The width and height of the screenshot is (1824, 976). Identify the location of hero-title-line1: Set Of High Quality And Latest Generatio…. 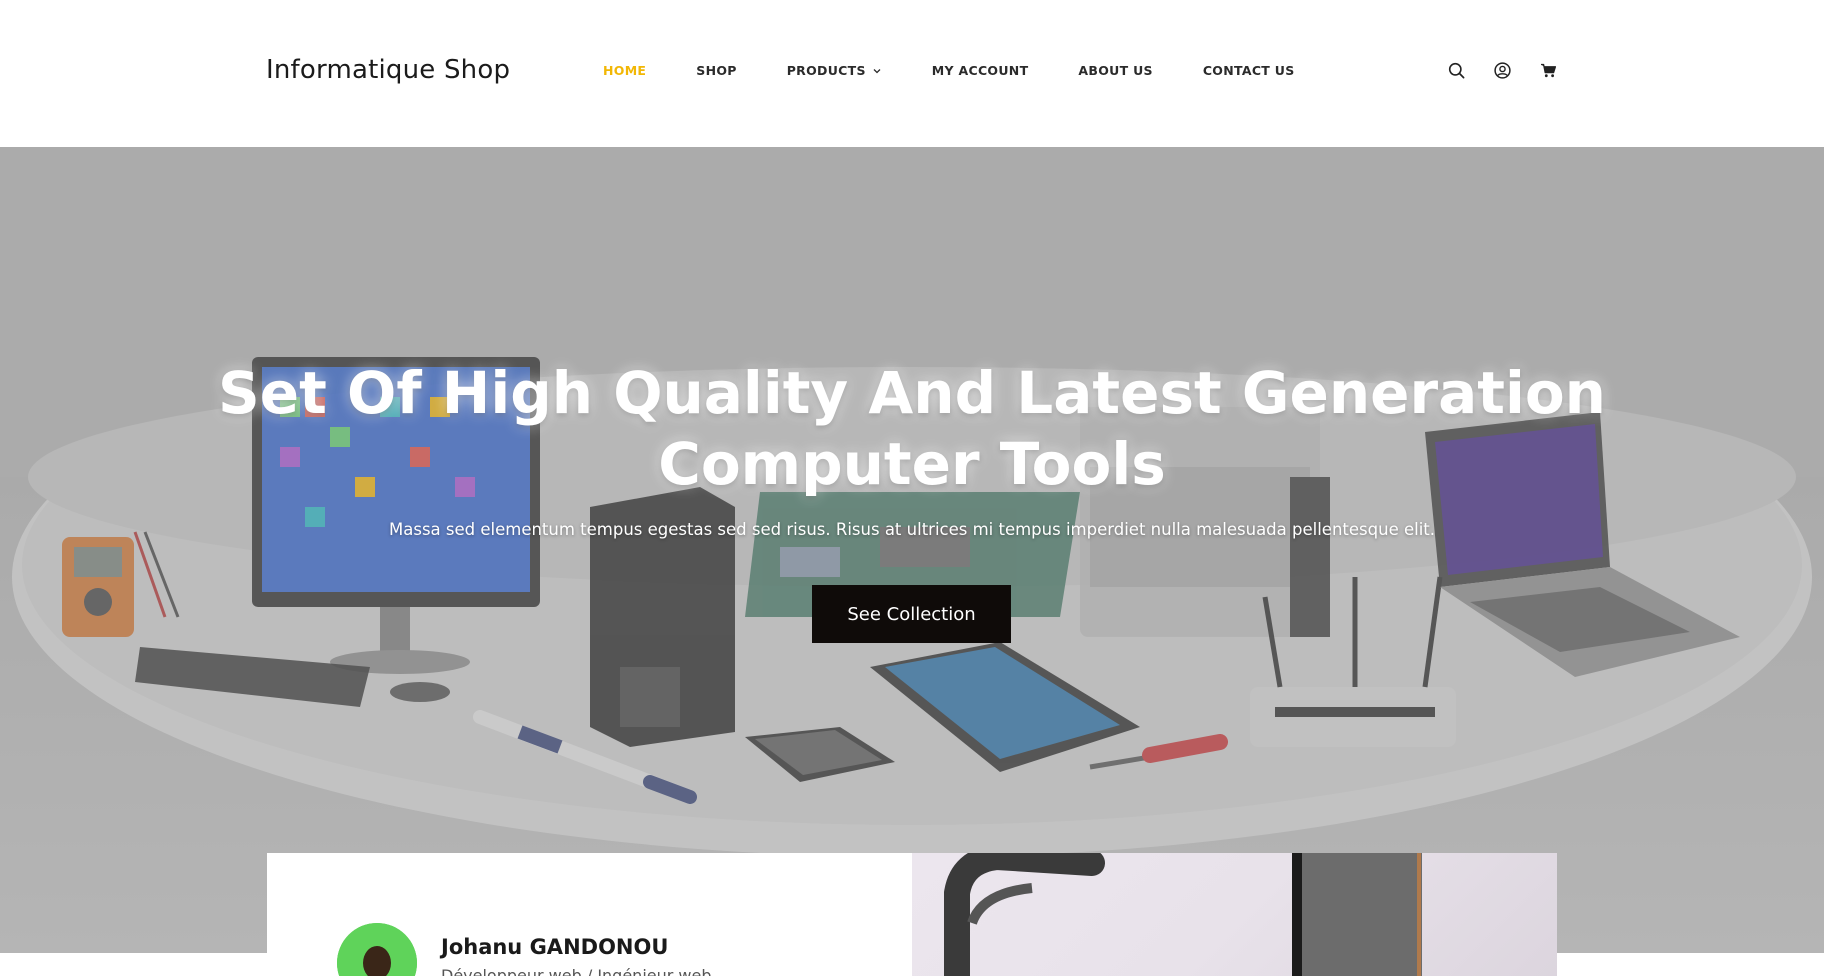
(912, 393).